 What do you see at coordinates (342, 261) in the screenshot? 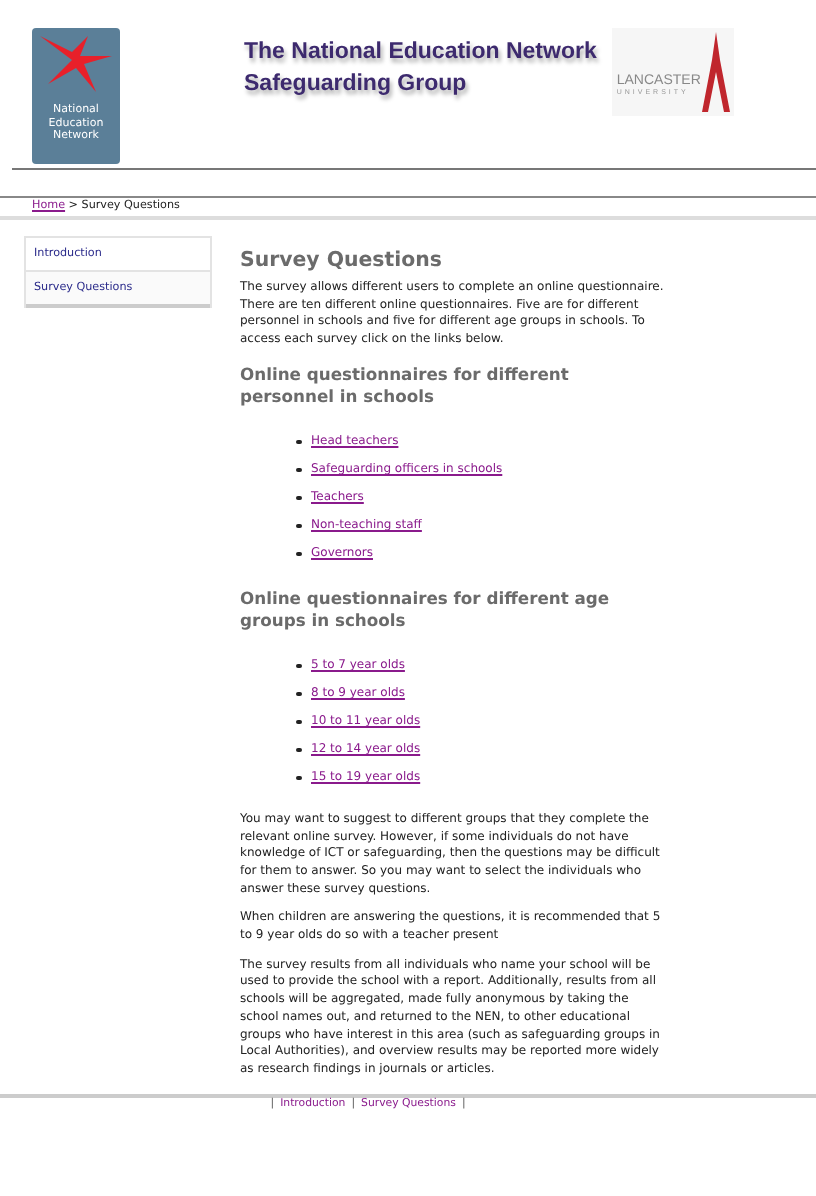
I see `page-heading: Survey Questions` at bounding box center [342, 261].